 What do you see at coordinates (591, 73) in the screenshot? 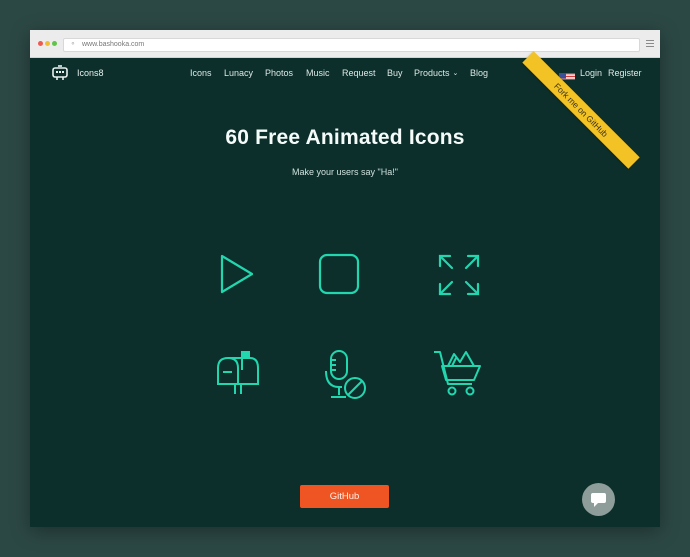
I see `login-link: Login` at bounding box center [591, 73].